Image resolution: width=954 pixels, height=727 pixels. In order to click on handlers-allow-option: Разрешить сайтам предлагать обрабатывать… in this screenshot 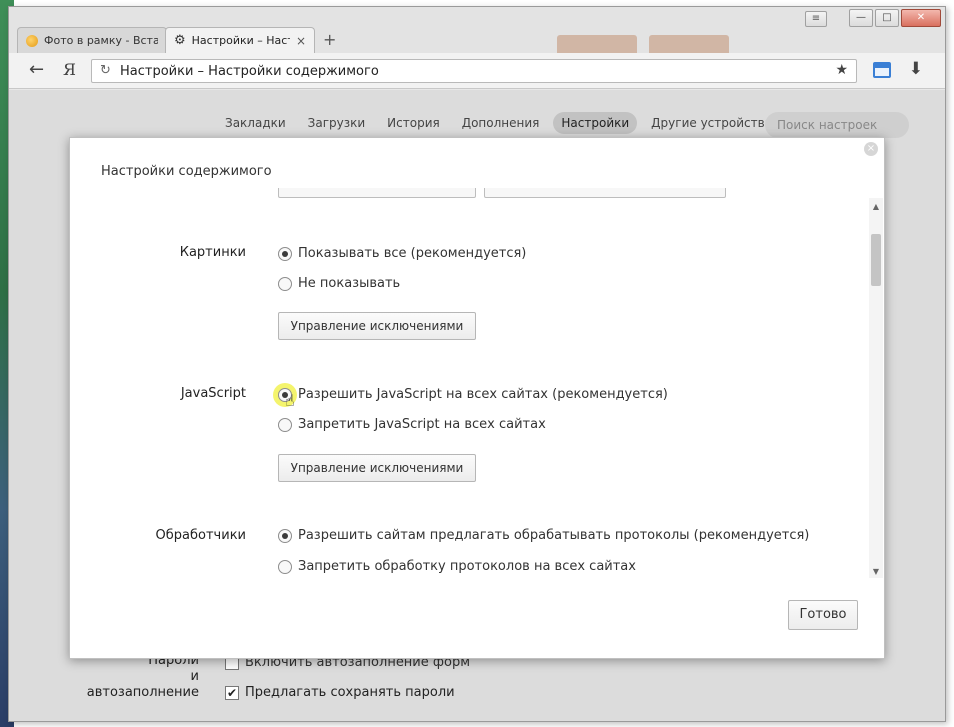, I will do `click(543, 535)`.